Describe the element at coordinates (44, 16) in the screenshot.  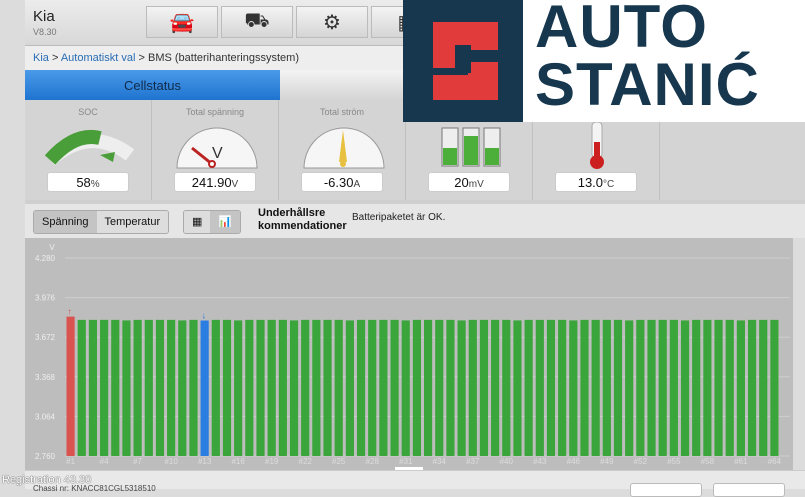
I see `app-name: Kia` at that location.